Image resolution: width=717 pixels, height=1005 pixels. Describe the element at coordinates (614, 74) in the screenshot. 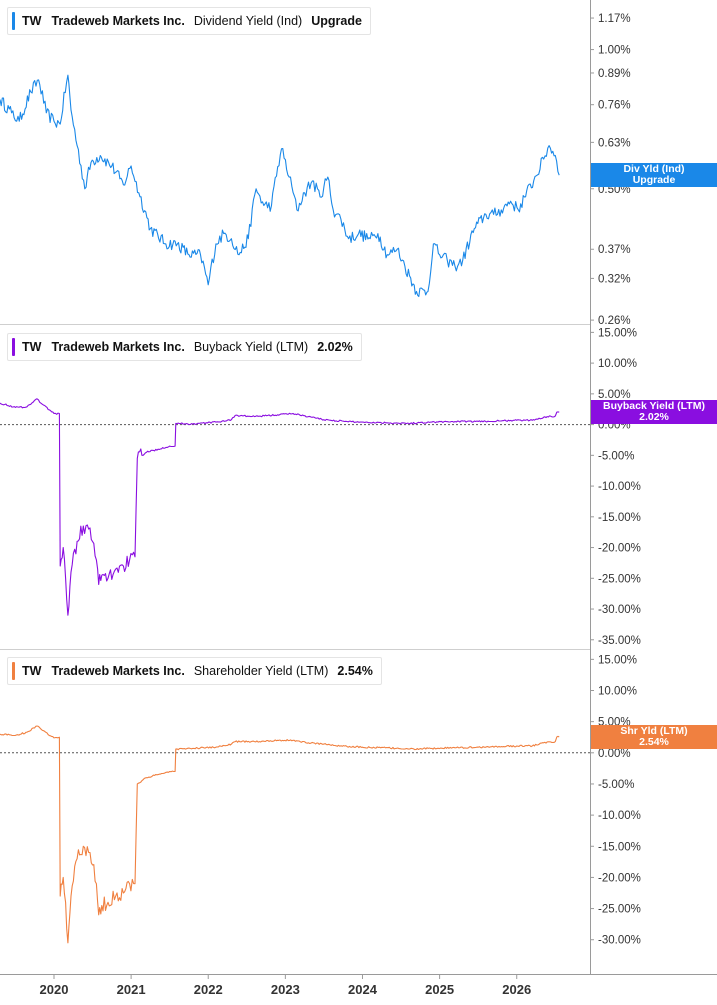

I see `y-tick-label: 0.89%` at that location.